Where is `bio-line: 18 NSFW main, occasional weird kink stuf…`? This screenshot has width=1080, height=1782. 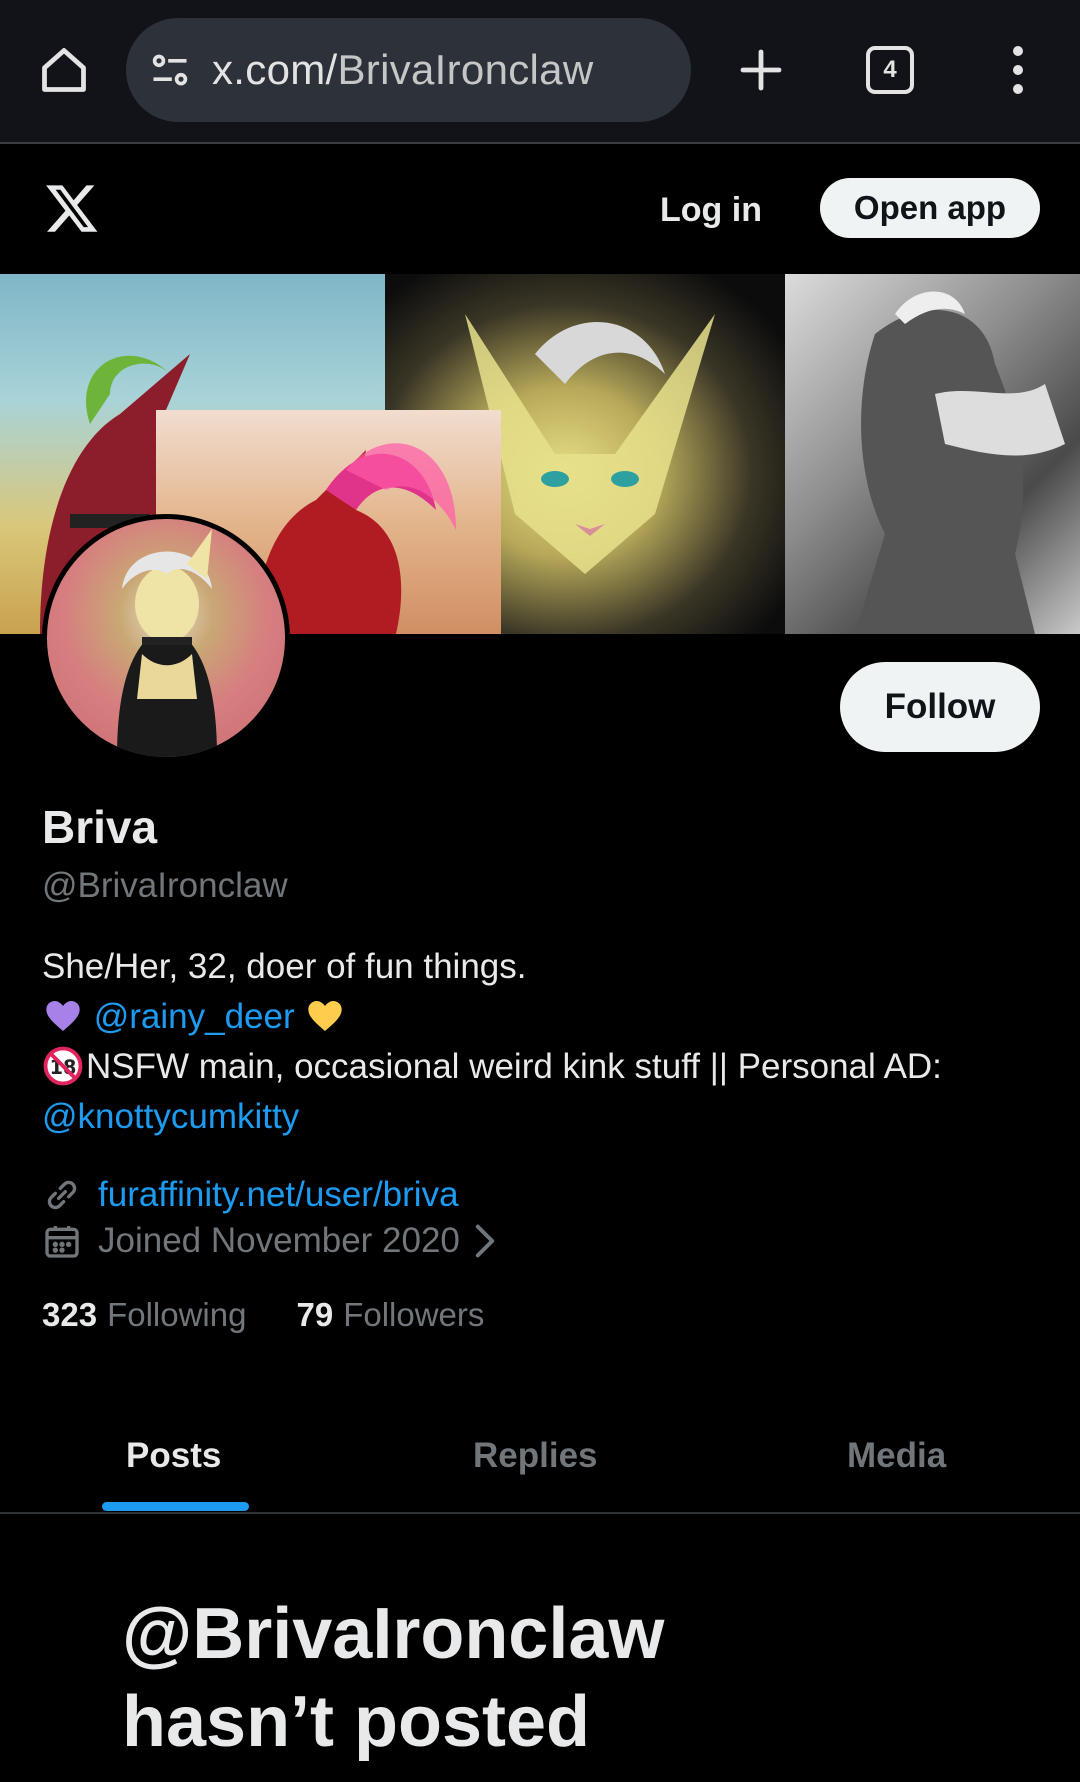 bio-line: 18 NSFW main, occasional weird kink stuf… is located at coordinates (542, 1067).